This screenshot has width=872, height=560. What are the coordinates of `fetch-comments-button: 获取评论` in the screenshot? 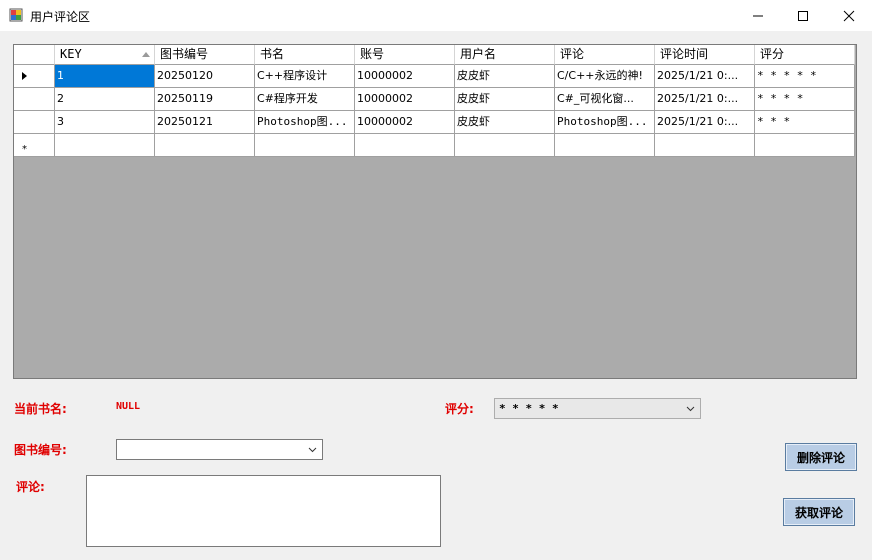 It's located at (819, 512).